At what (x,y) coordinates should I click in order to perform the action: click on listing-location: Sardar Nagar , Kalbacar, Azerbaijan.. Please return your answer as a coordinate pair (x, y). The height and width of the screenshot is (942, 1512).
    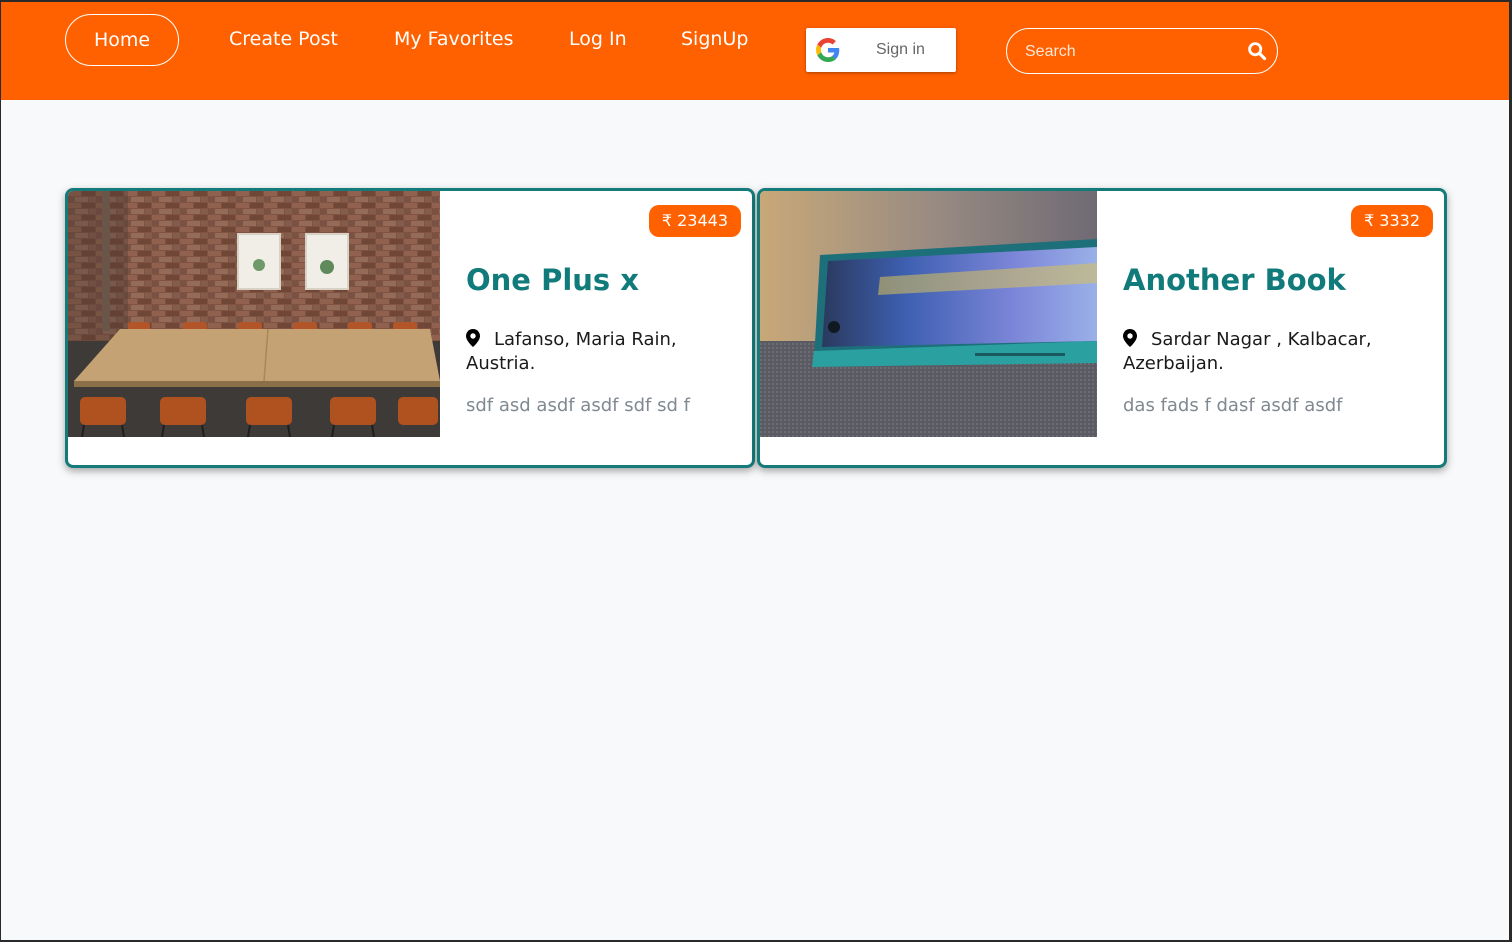
    Looking at the image, I should click on (1258, 352).